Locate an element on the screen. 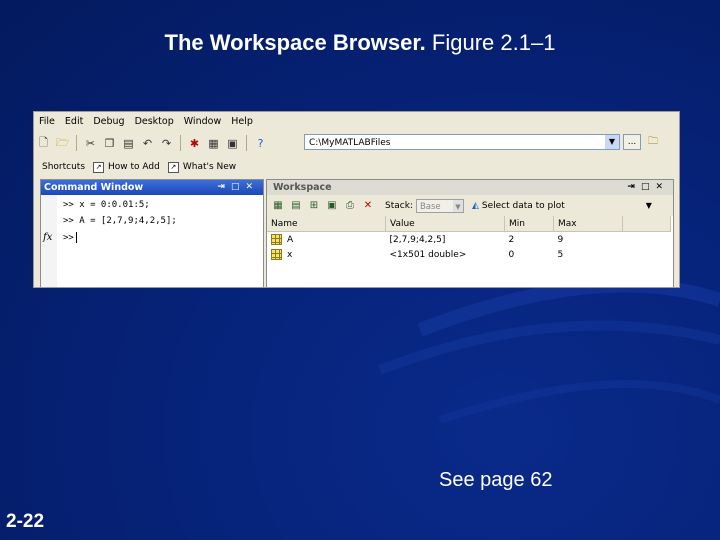  stack-select: Base ▼ is located at coordinates (439, 205).